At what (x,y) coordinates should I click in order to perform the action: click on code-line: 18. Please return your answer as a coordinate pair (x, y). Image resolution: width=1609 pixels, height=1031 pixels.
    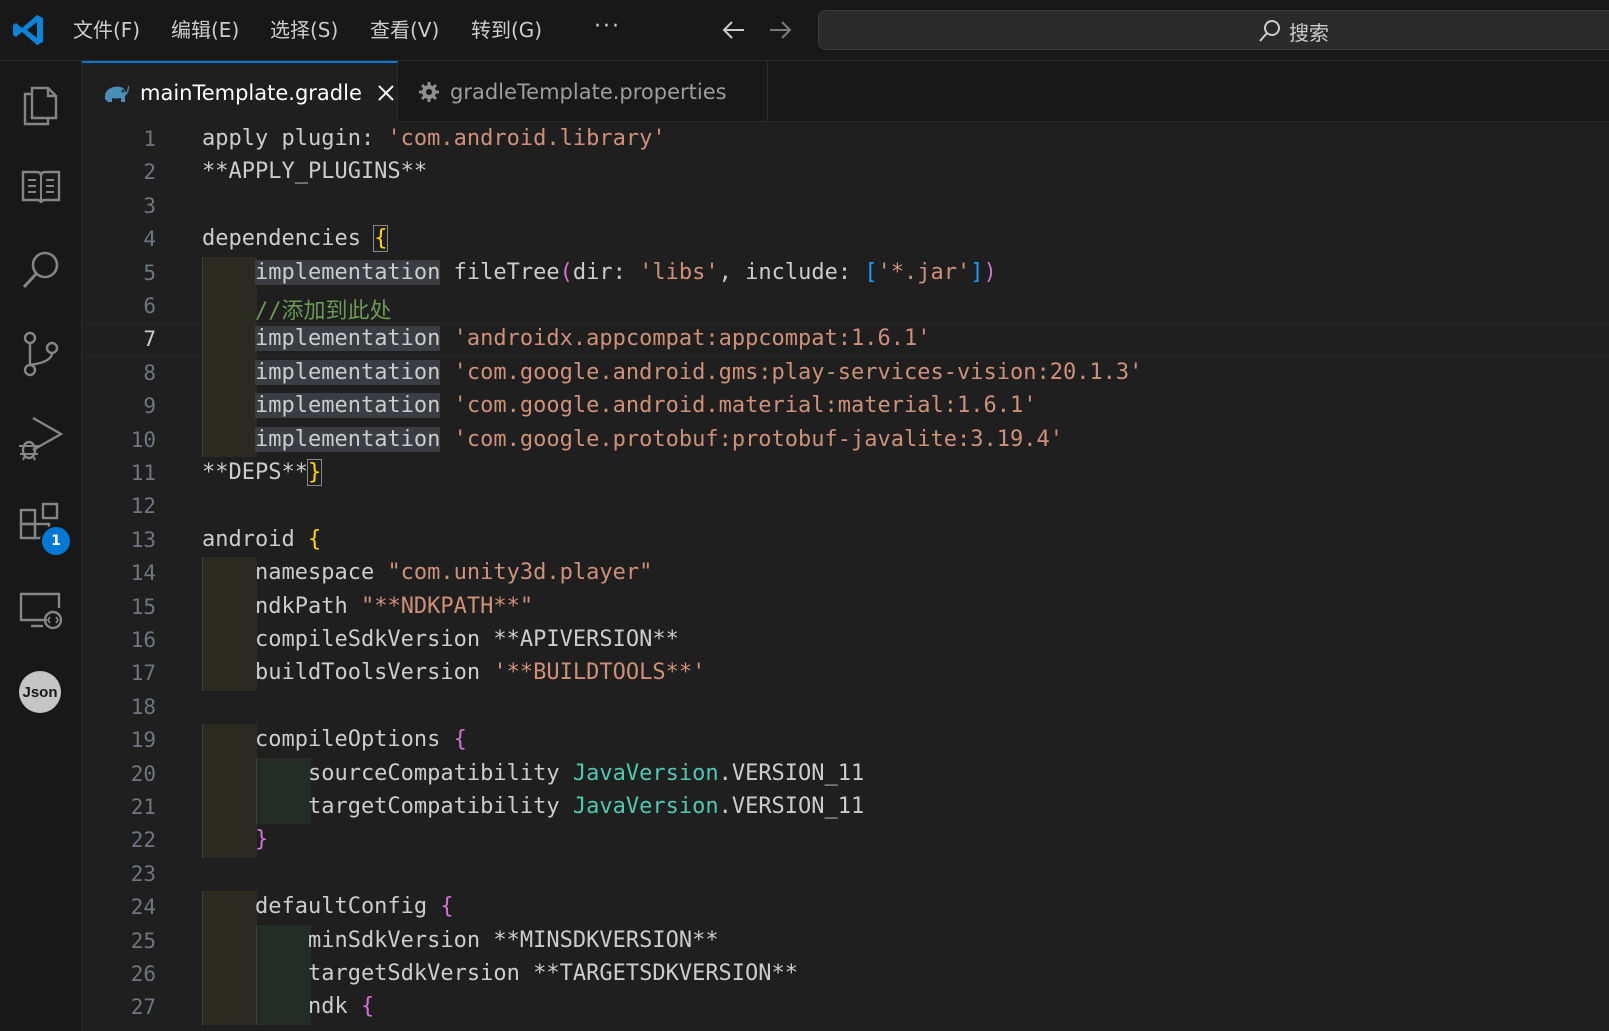
    Looking at the image, I should click on (845, 707).